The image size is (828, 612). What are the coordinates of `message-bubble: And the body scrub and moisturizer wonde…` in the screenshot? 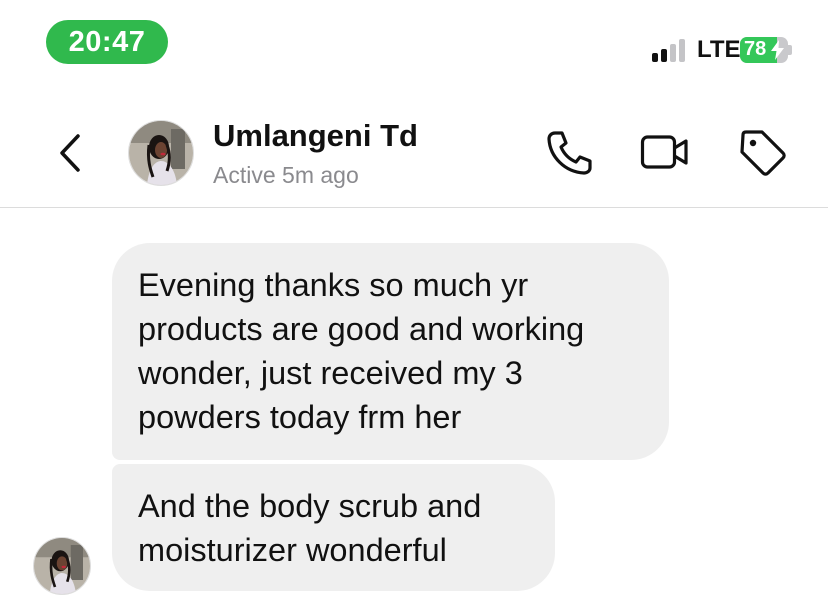 It's located at (333, 527).